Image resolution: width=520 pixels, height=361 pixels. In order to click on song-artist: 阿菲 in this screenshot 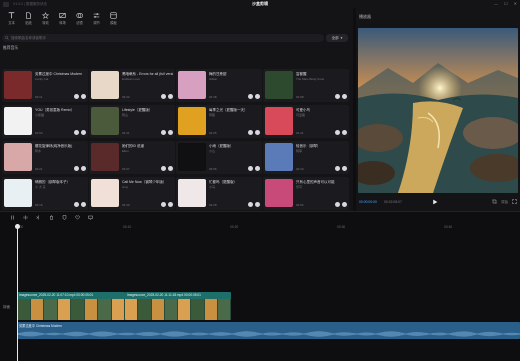, I will do `click(299, 151)`.